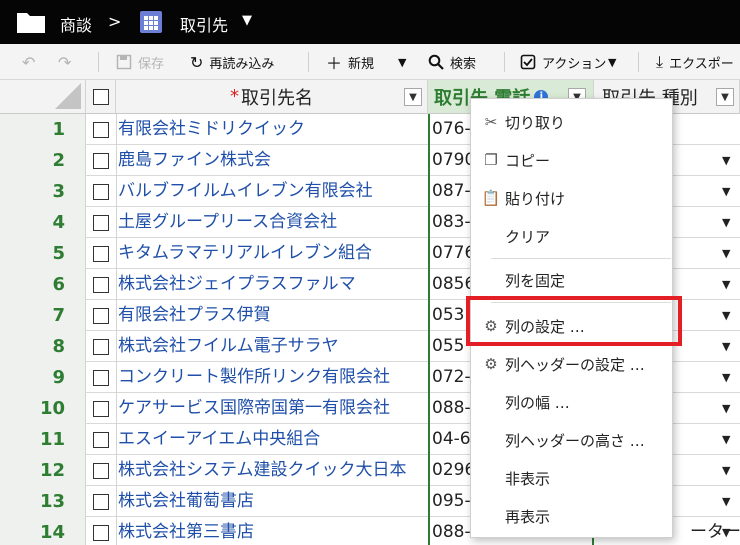 The width and height of the screenshot is (740, 545). I want to click on account-name-cell: ケアサービス国際帝国第一有限会社, so click(272, 408).